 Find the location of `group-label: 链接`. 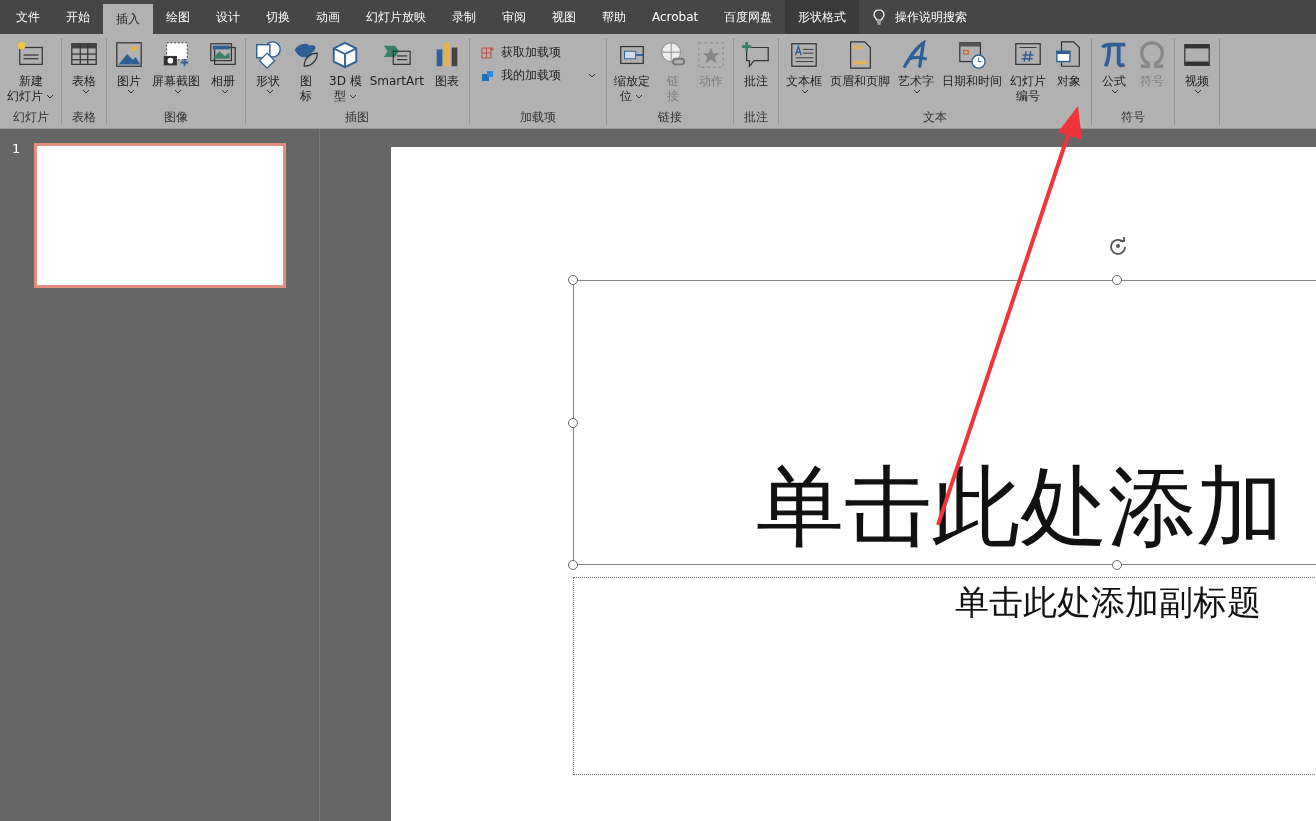

group-label: 链接 is located at coordinates (669, 117).